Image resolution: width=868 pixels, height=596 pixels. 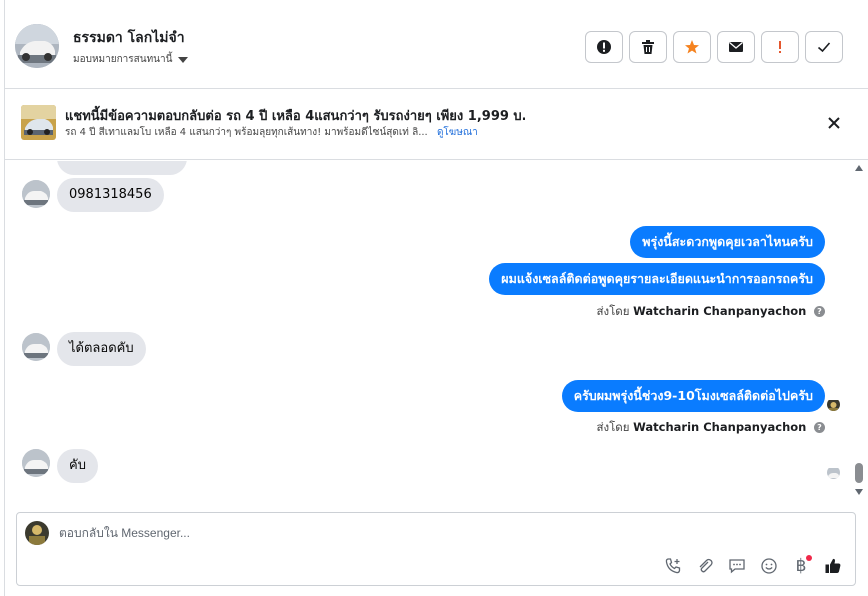 I want to click on message-bubble-incoming: ได้ตลอดคับ, so click(x=101, y=349).